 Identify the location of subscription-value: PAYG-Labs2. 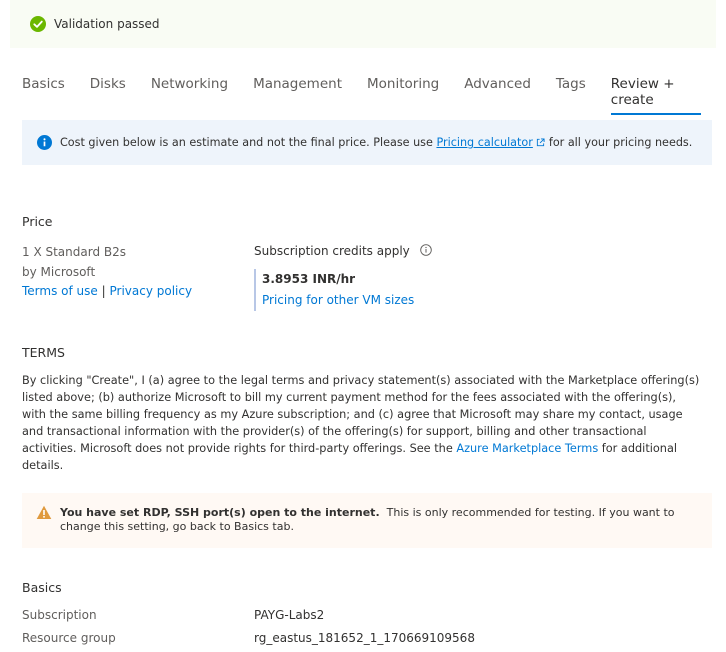
(289, 615).